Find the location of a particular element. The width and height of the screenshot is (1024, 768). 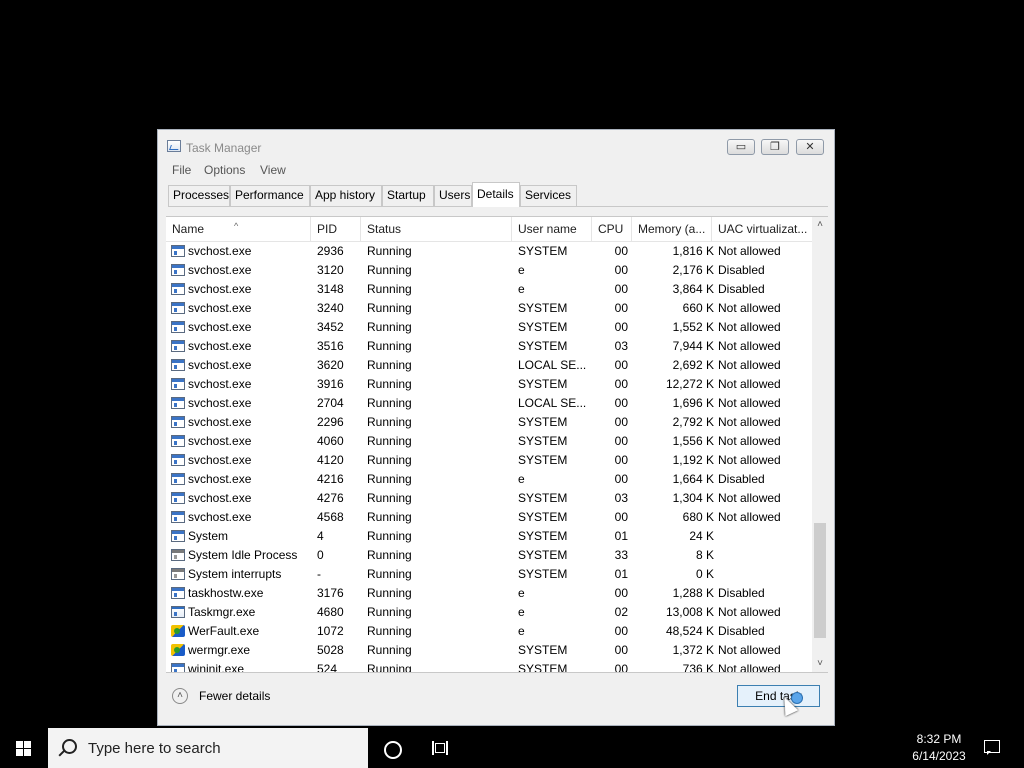

maximize-button: ❐ is located at coordinates (775, 147).